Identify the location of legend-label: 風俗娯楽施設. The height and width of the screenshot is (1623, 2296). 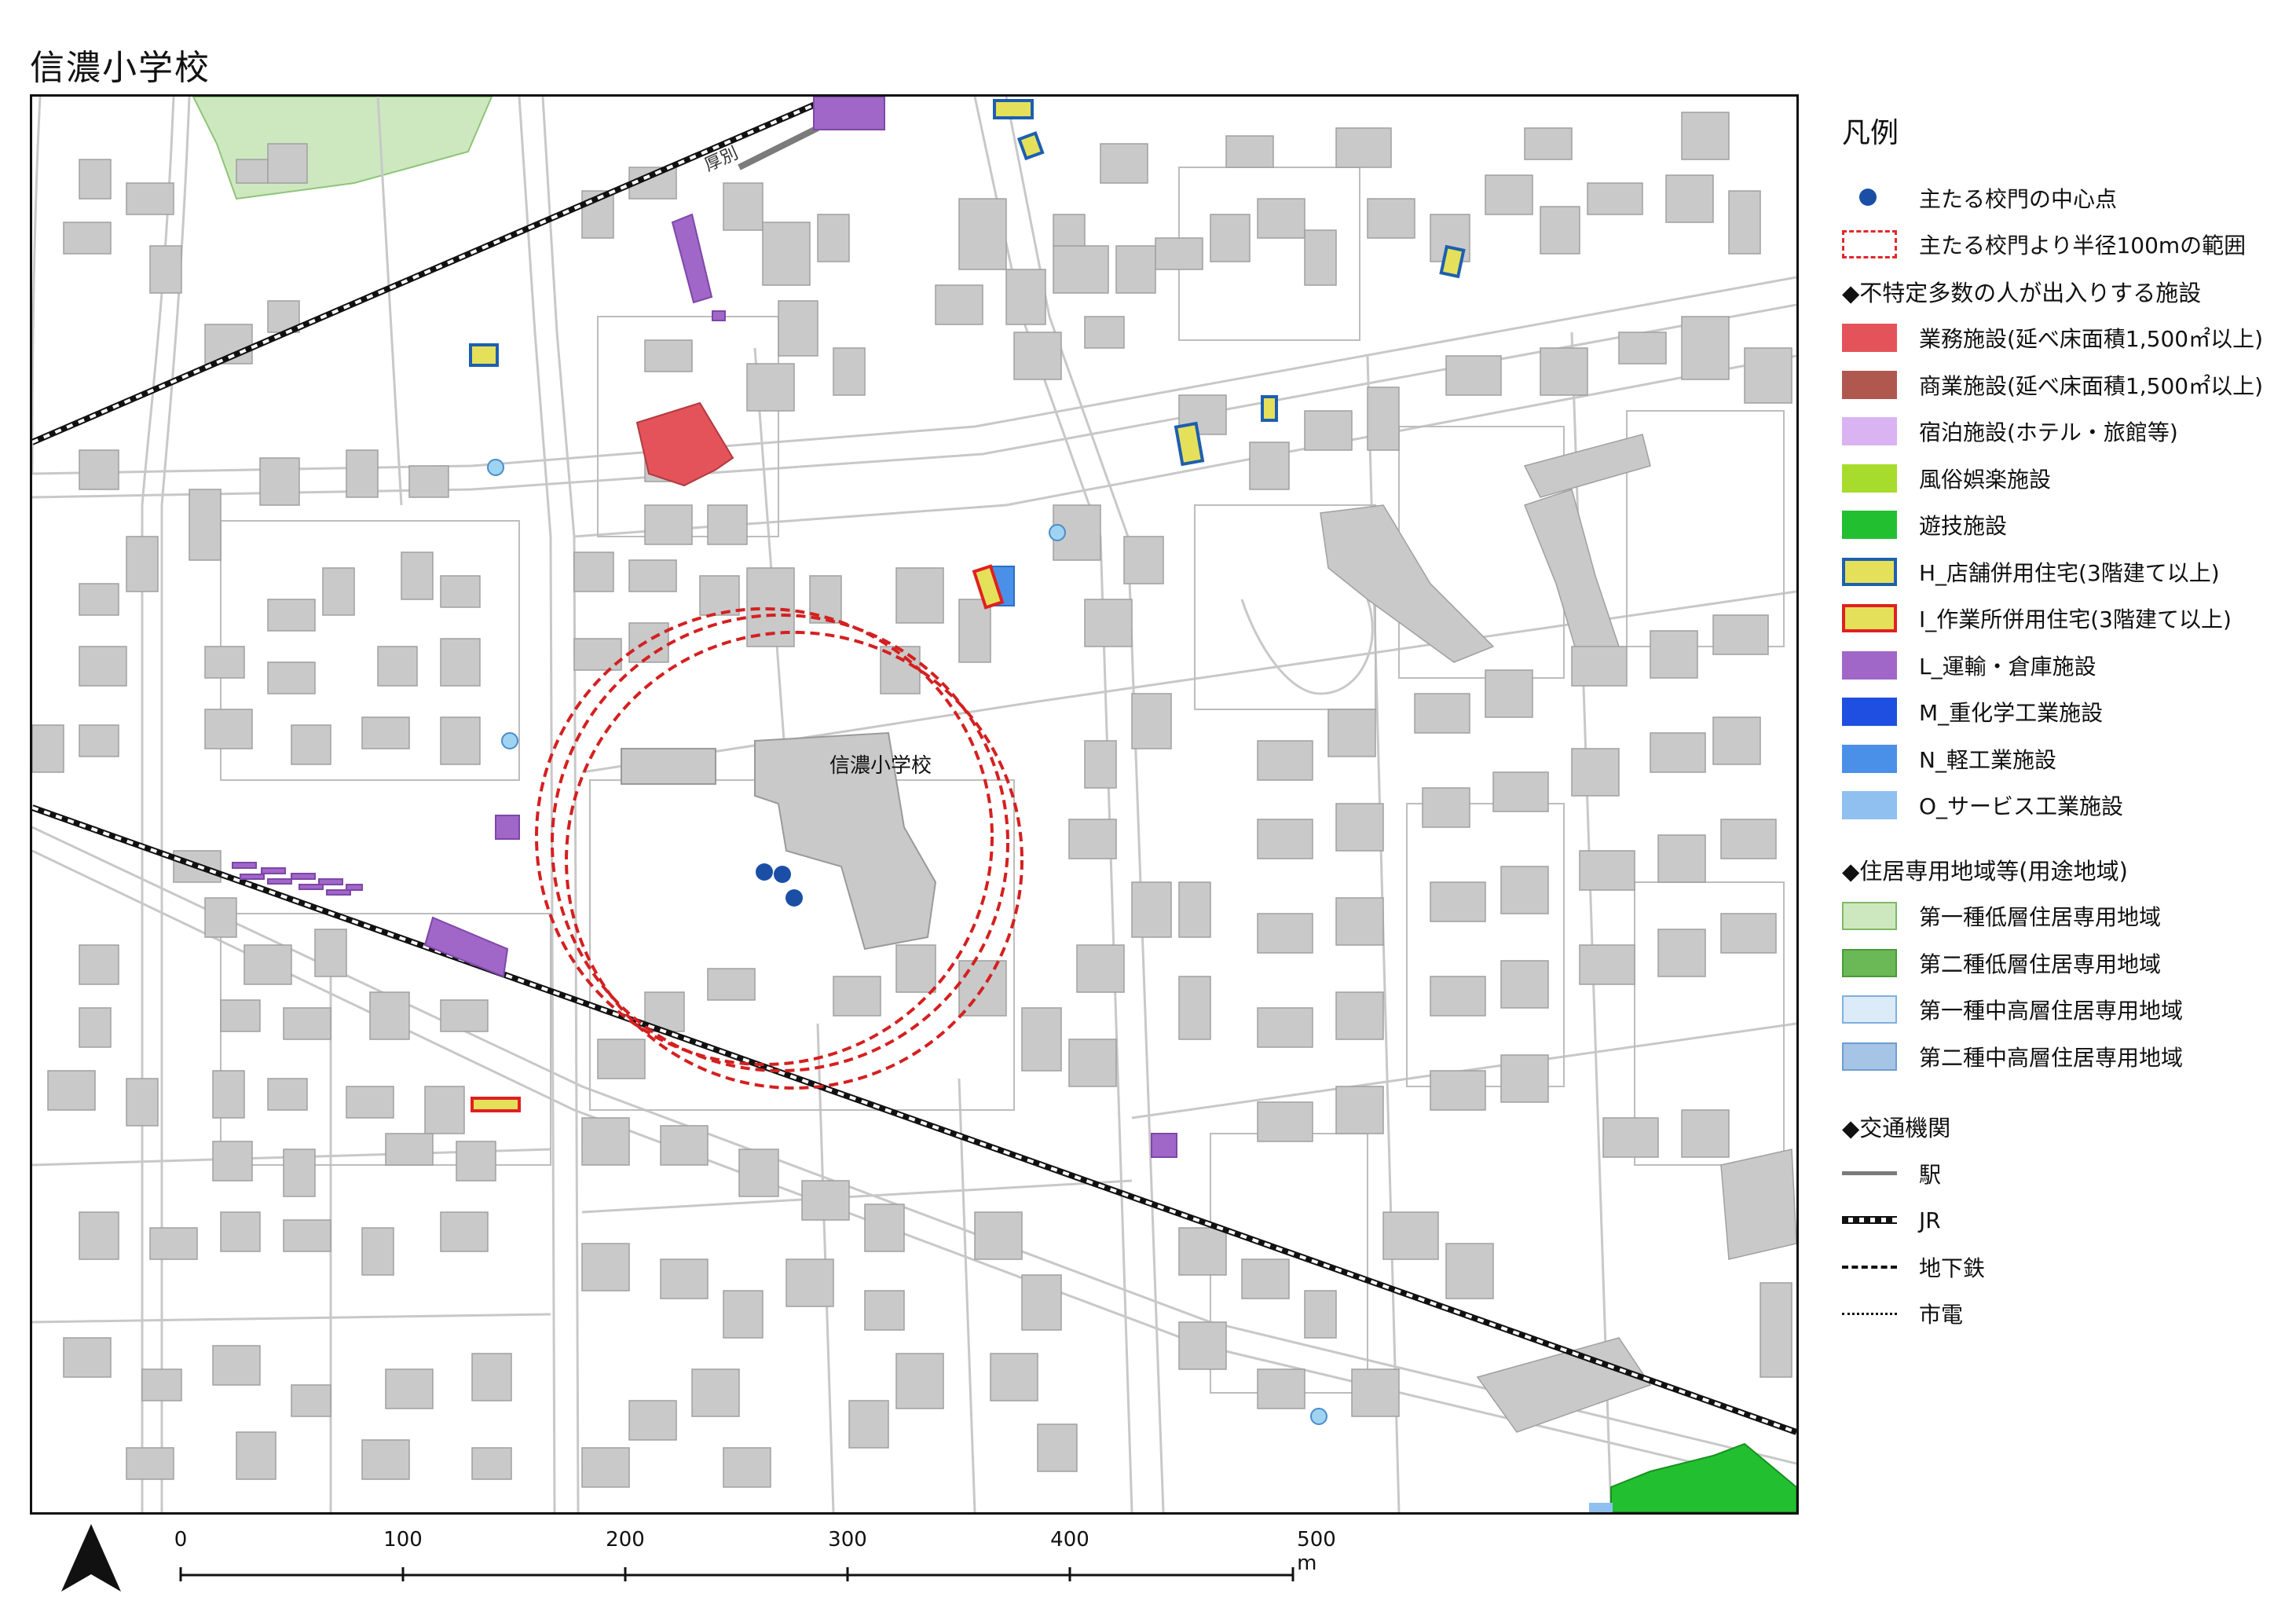
(1985, 479).